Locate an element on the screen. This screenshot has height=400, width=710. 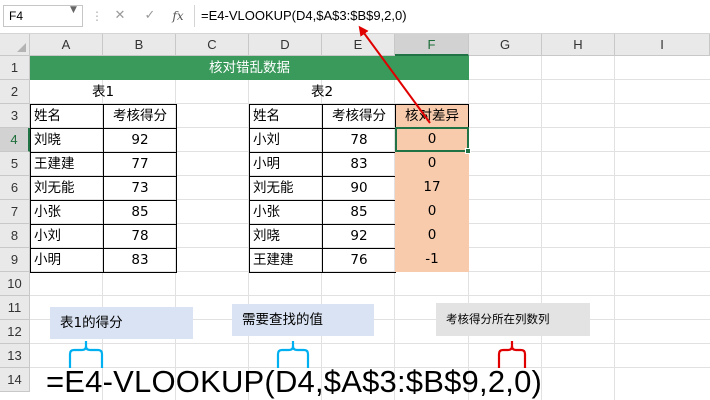
table1-cell: 小刘 is located at coordinates (67, 236).